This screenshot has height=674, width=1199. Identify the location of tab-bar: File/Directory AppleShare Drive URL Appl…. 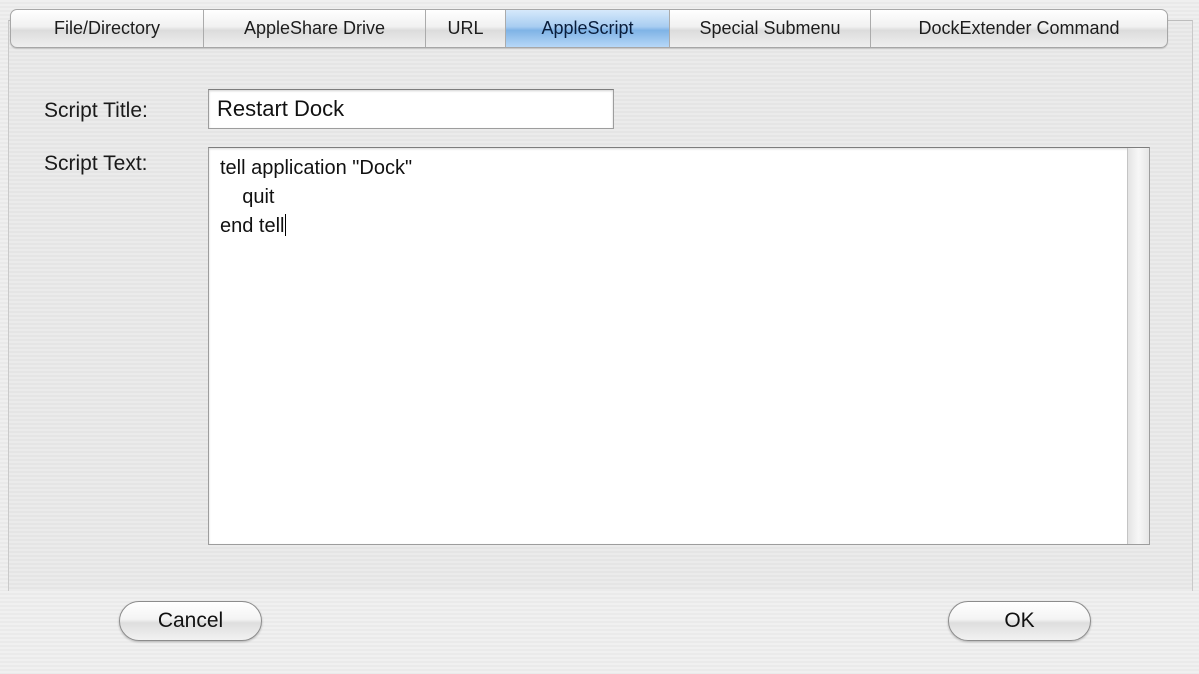
(589, 28).